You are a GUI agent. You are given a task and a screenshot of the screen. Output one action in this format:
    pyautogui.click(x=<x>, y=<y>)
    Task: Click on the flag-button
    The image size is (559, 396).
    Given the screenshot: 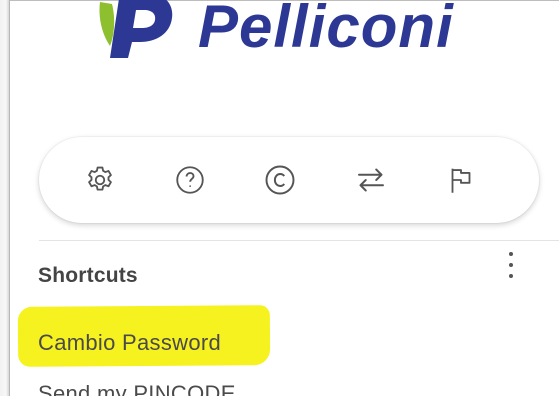 What is the action you would take?
    pyautogui.click(x=461, y=180)
    